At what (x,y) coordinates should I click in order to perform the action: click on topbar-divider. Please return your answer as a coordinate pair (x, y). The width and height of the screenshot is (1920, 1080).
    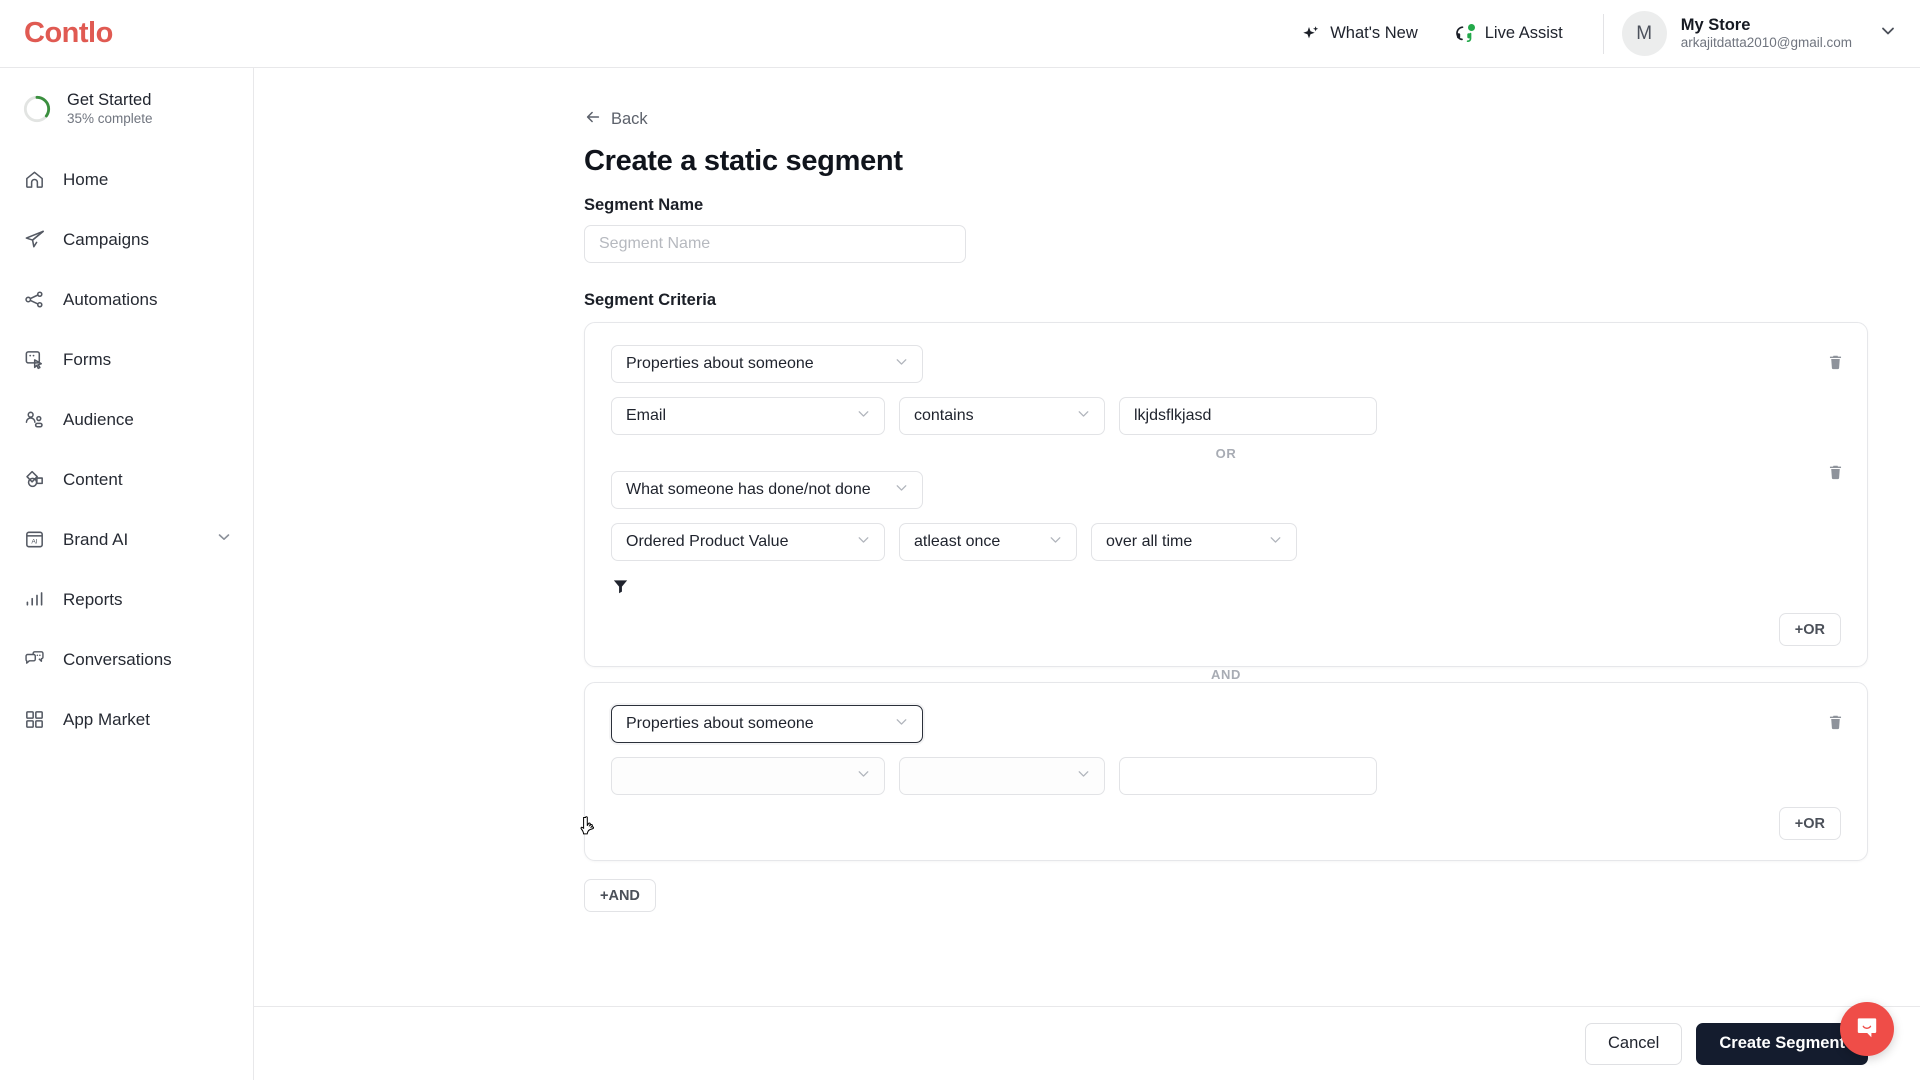
    Looking at the image, I should click on (1603, 33).